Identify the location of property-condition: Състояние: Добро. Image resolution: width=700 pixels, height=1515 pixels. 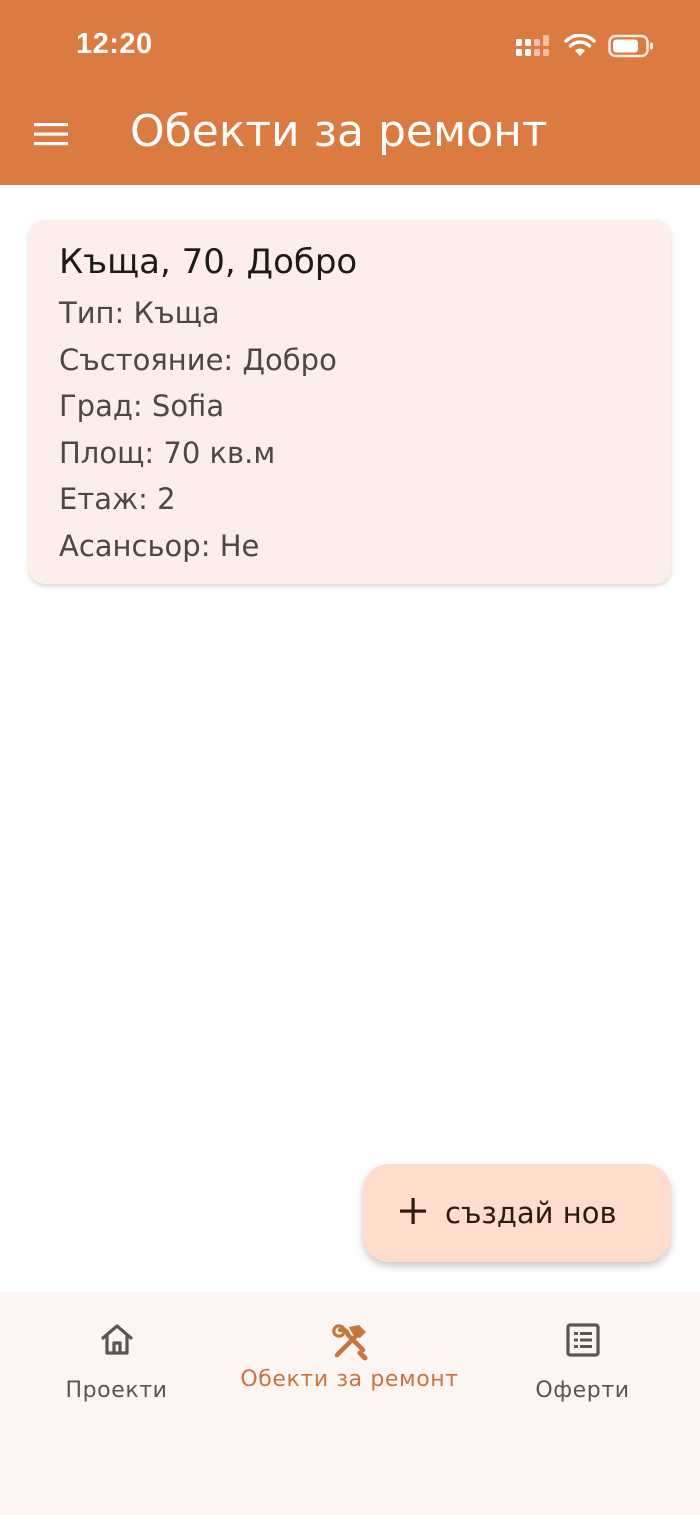
(198, 359).